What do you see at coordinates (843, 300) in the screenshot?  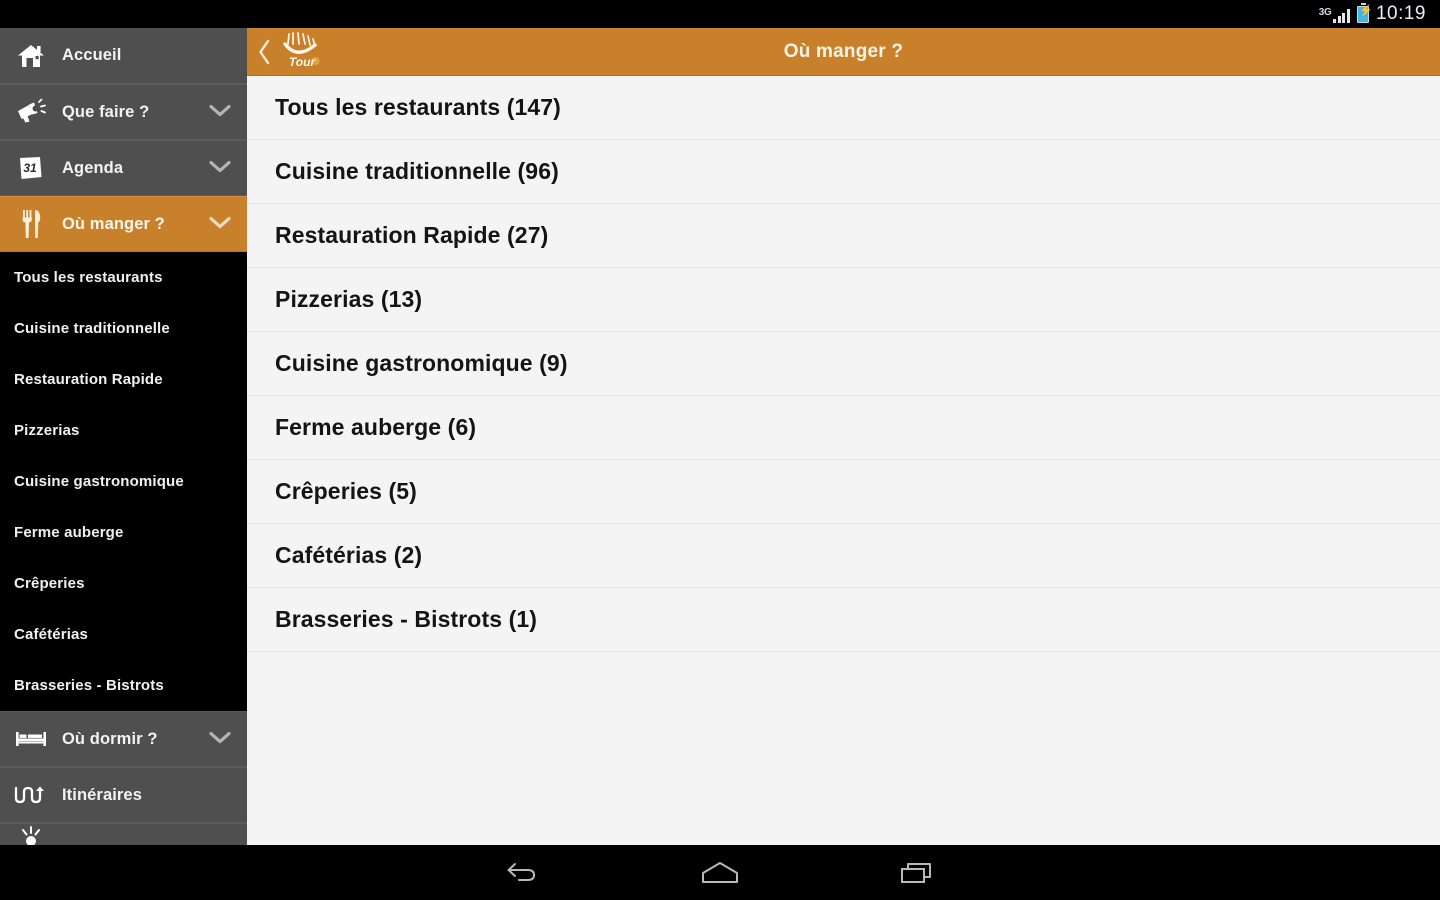 I see `list-item: Pizzerias (13)` at bounding box center [843, 300].